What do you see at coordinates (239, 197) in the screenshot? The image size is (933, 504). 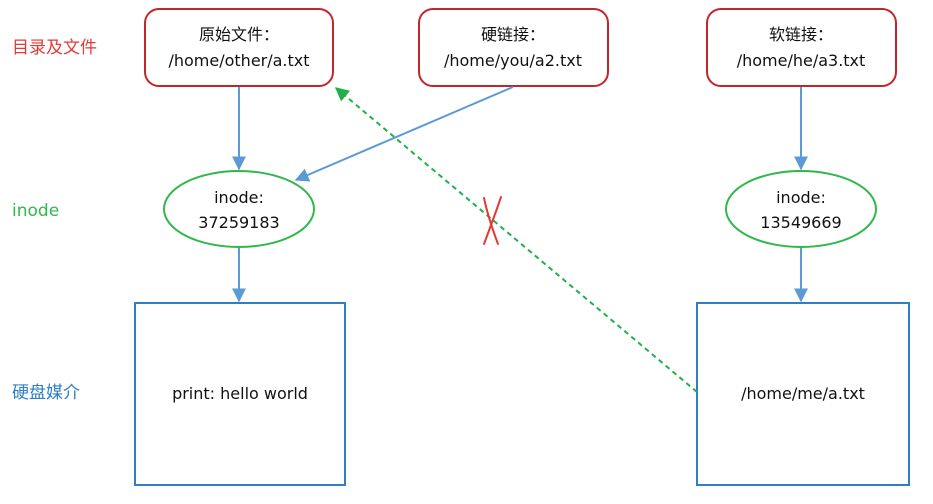 I see `inode-node-original-label: inode:` at bounding box center [239, 197].